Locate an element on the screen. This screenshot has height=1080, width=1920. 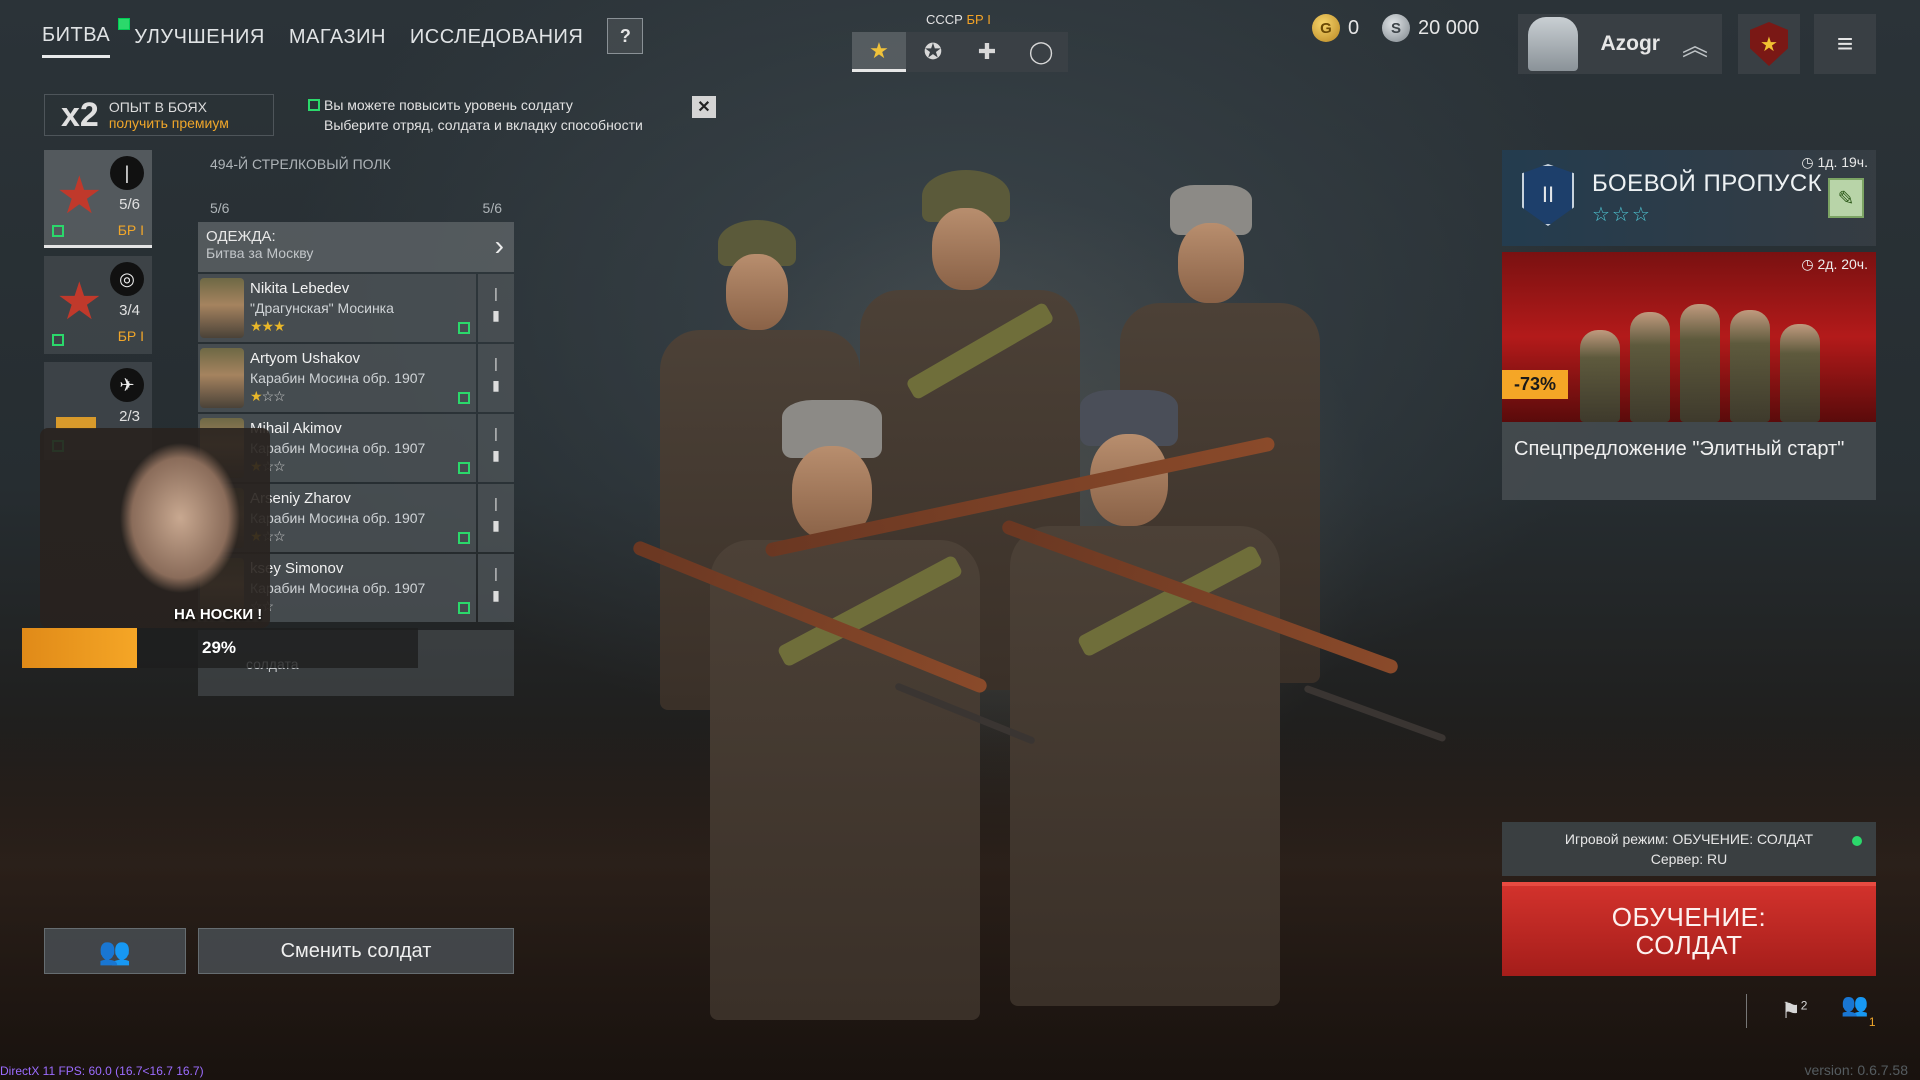
squad-card-2: ★ ◎ 3/4 БР I is located at coordinates (98, 305).